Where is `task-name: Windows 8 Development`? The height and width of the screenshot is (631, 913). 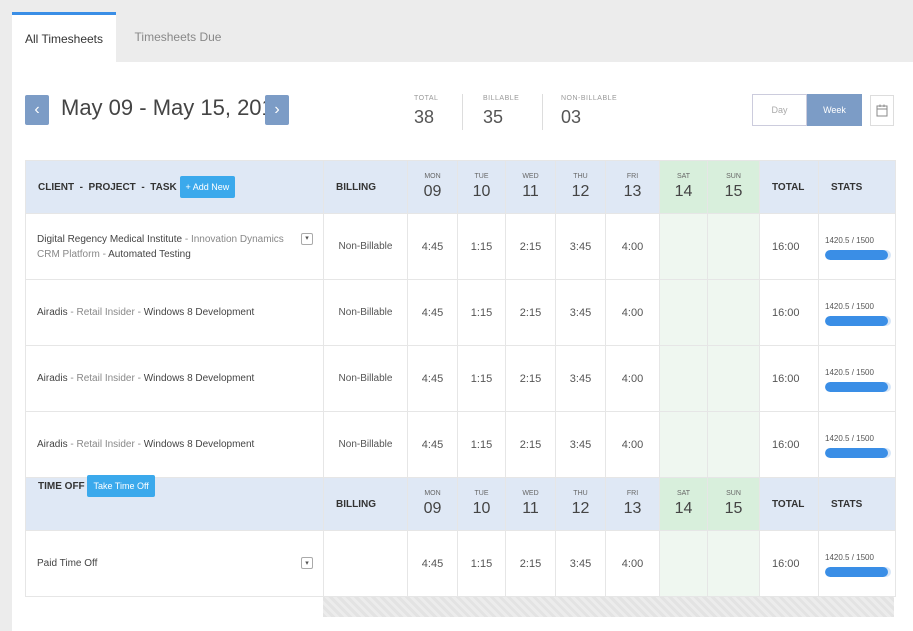 task-name: Windows 8 Development is located at coordinates (199, 378).